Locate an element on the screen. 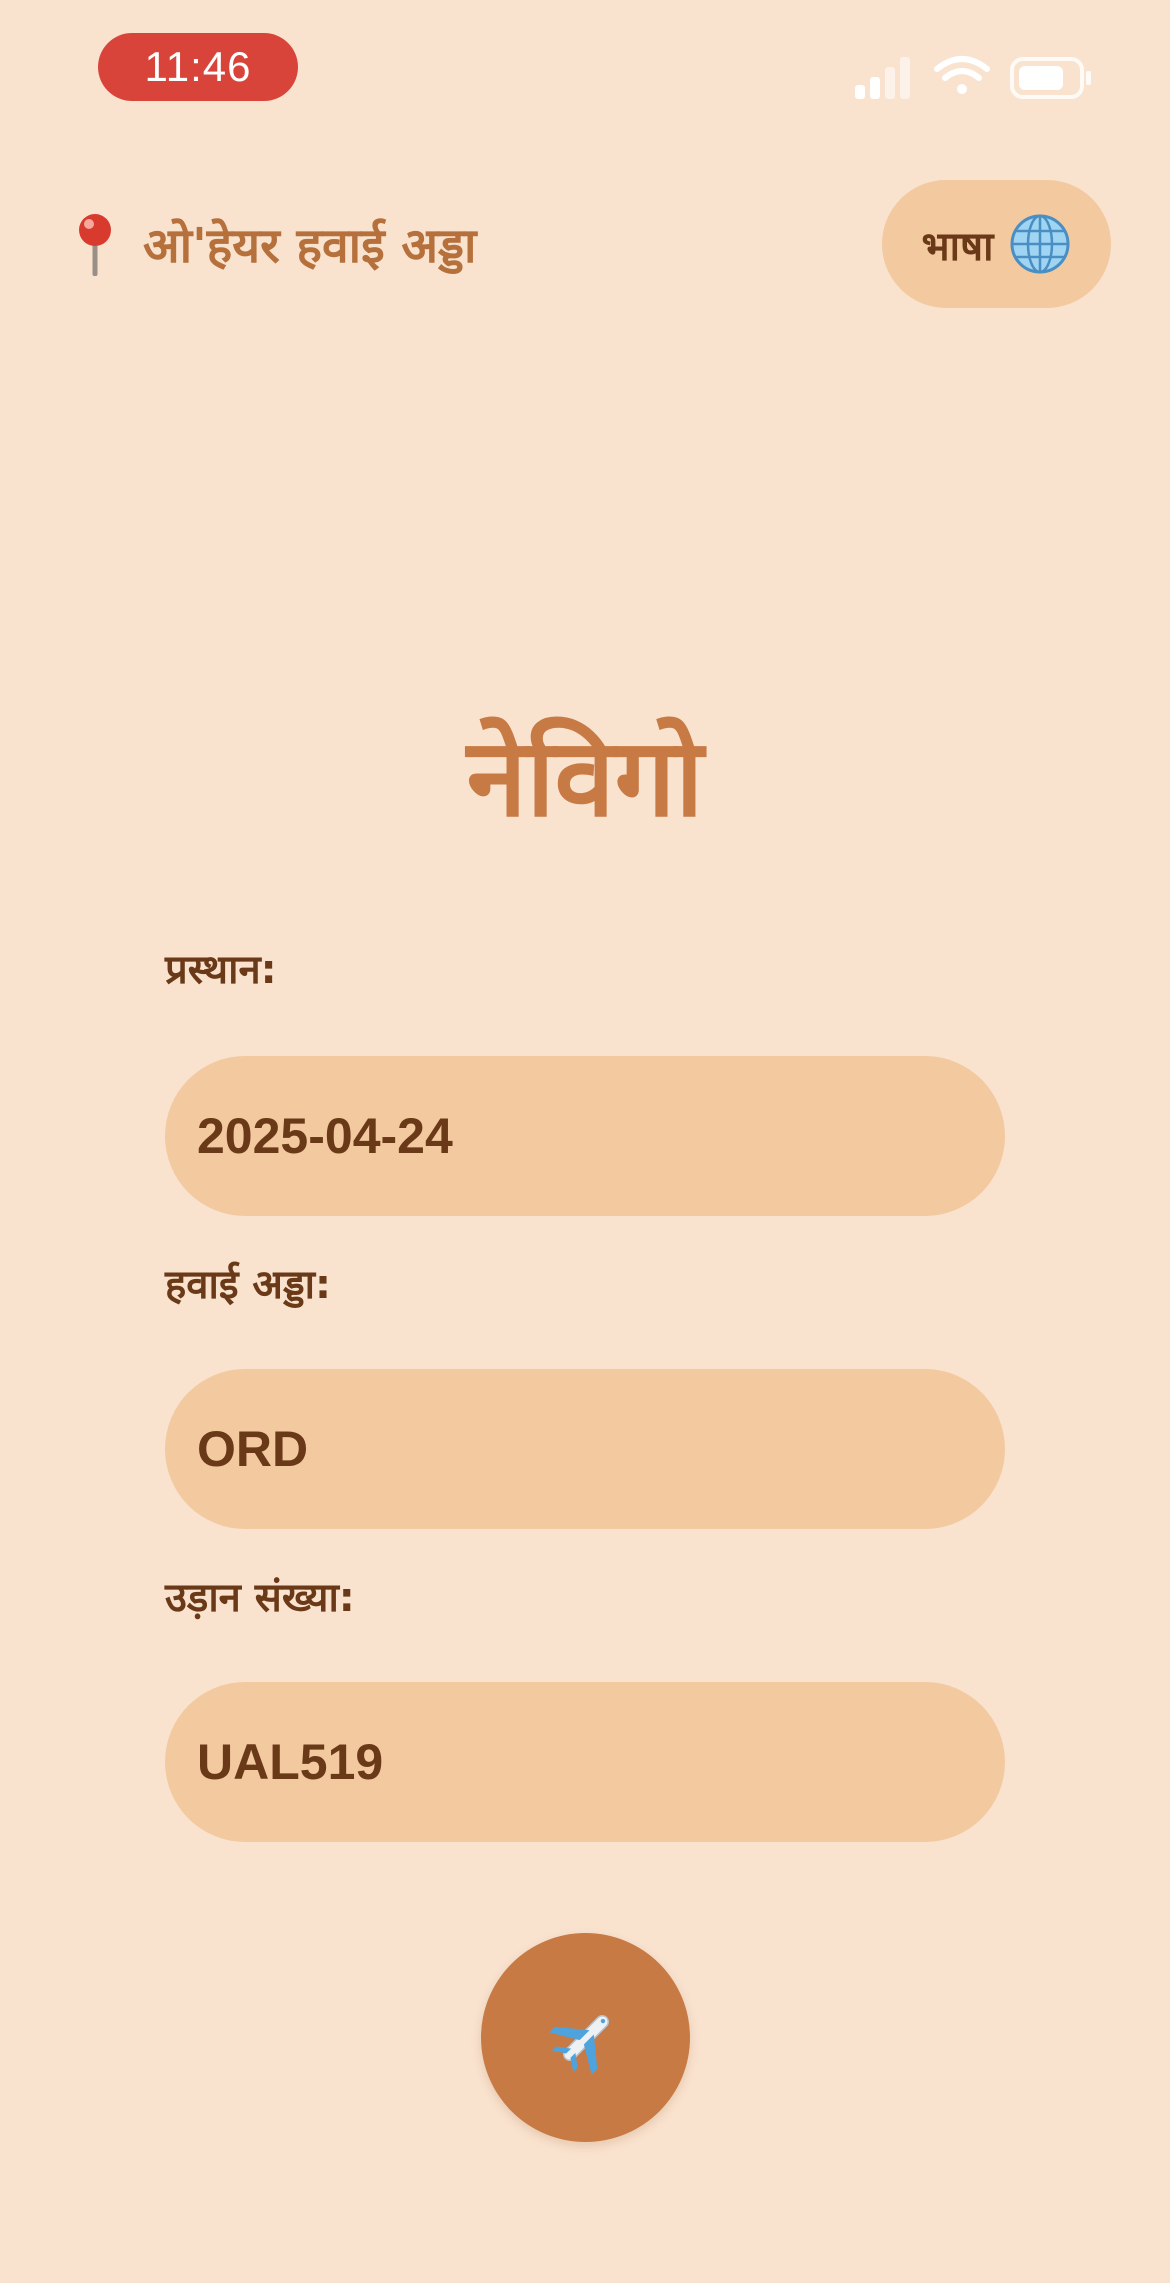 This screenshot has width=1170, height=2283. departure-label: प्रस्थान: is located at coordinates (221, 970).